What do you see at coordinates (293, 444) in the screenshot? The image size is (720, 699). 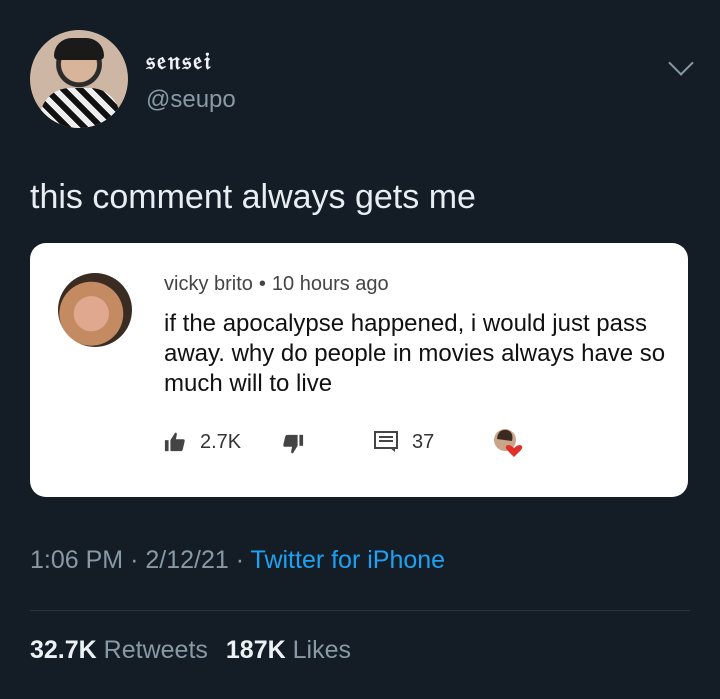 I see `thumbs-down-icon` at bounding box center [293, 444].